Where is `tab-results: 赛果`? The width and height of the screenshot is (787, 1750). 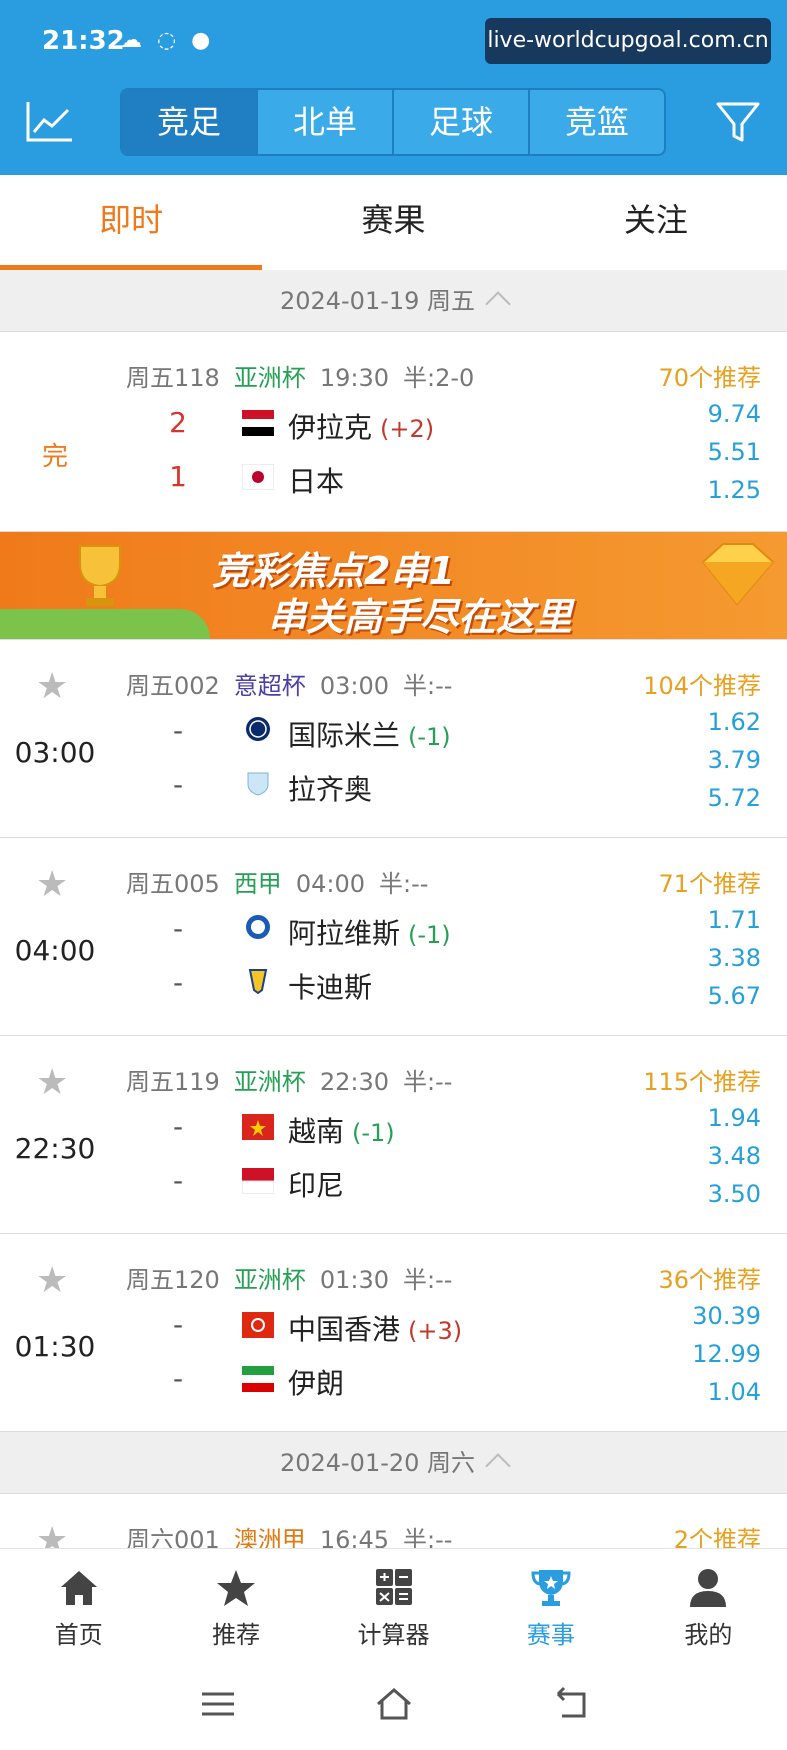
tab-results: 赛果 is located at coordinates (393, 222).